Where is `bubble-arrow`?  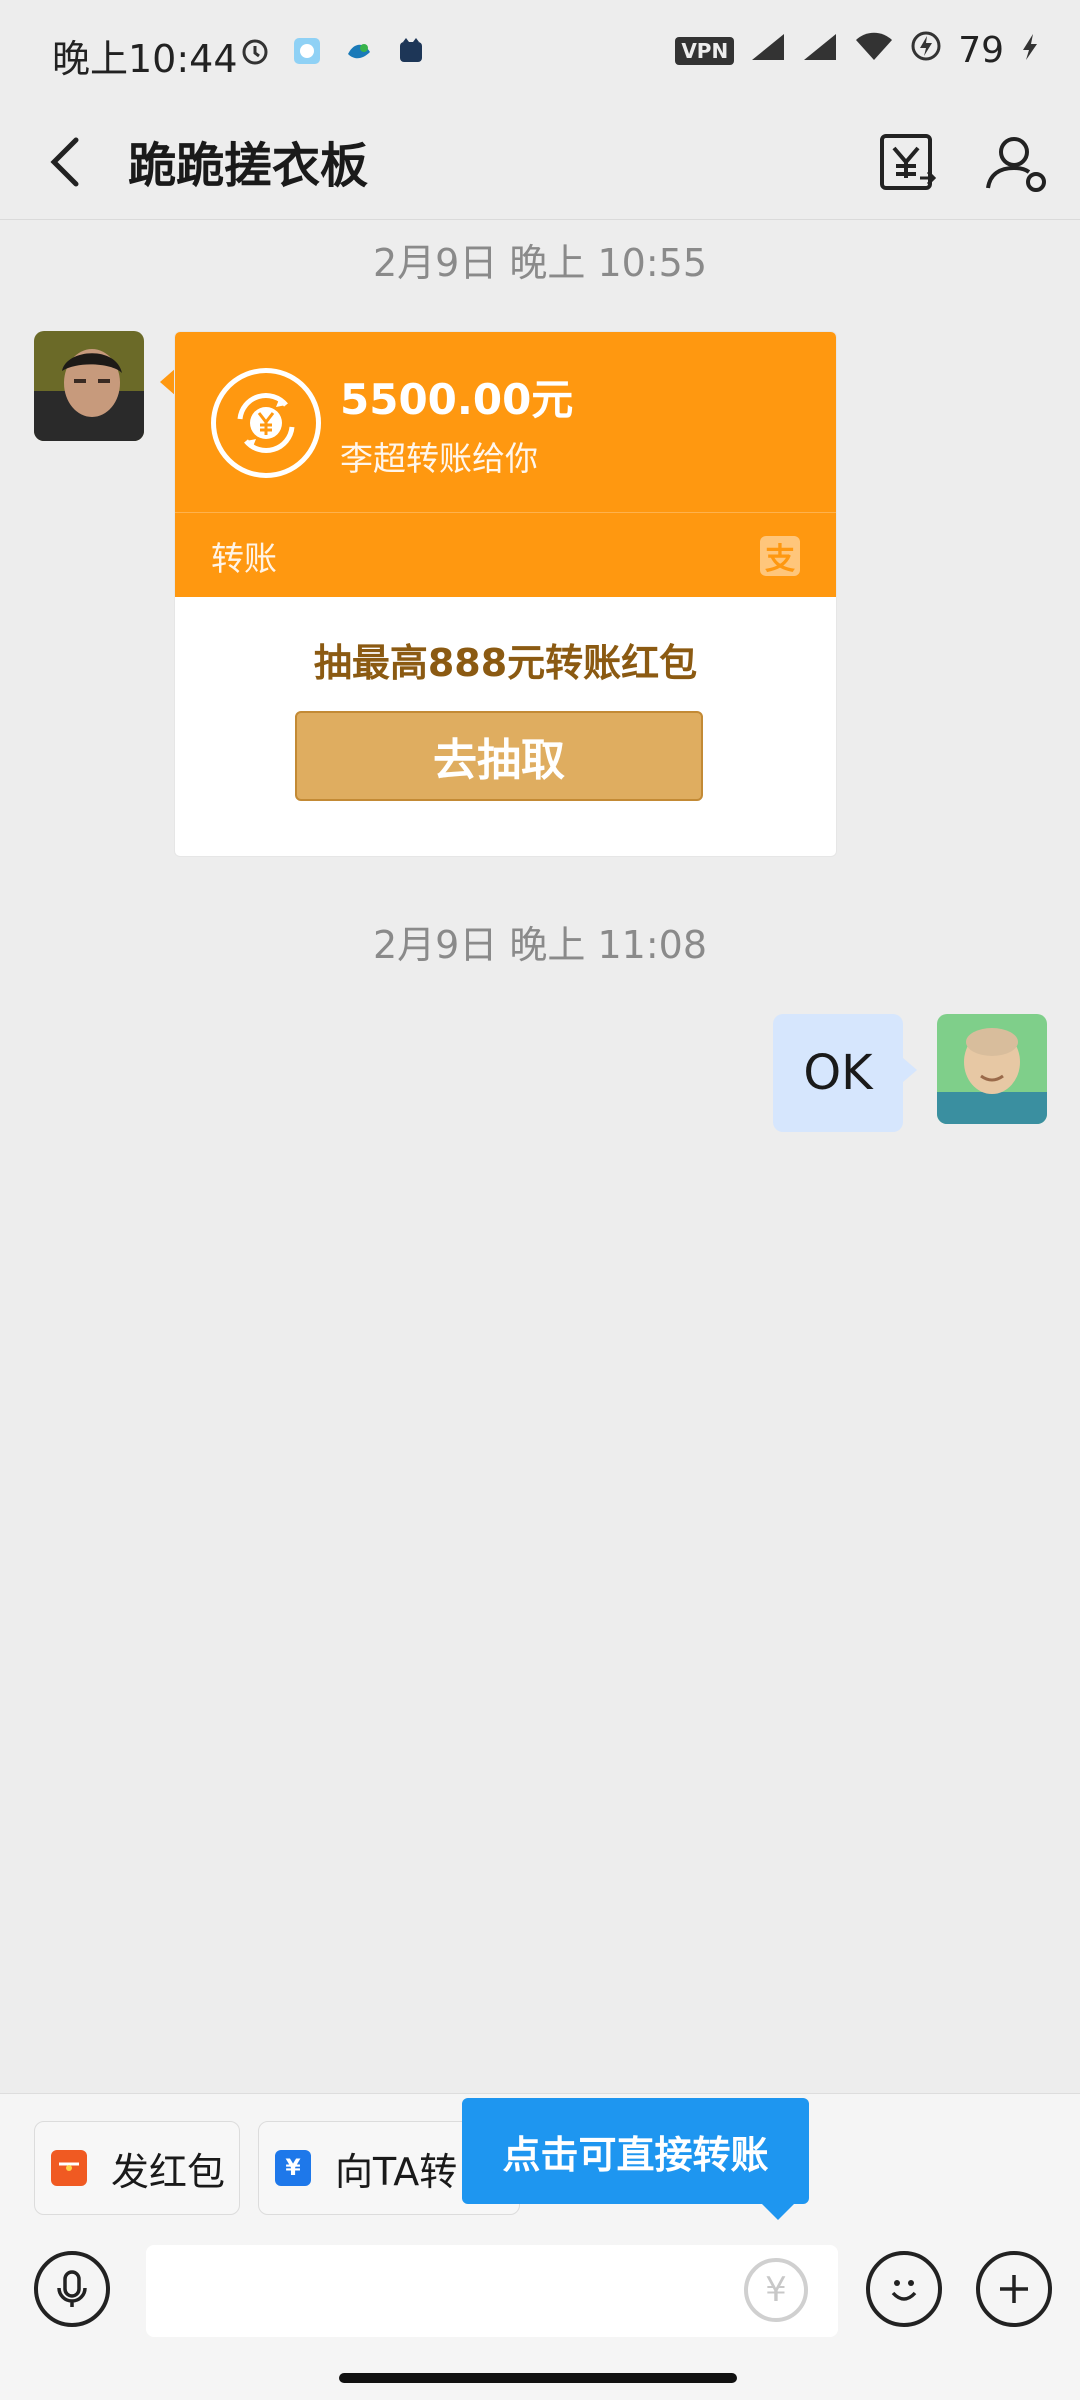 bubble-arrow is located at coordinates (910, 1070).